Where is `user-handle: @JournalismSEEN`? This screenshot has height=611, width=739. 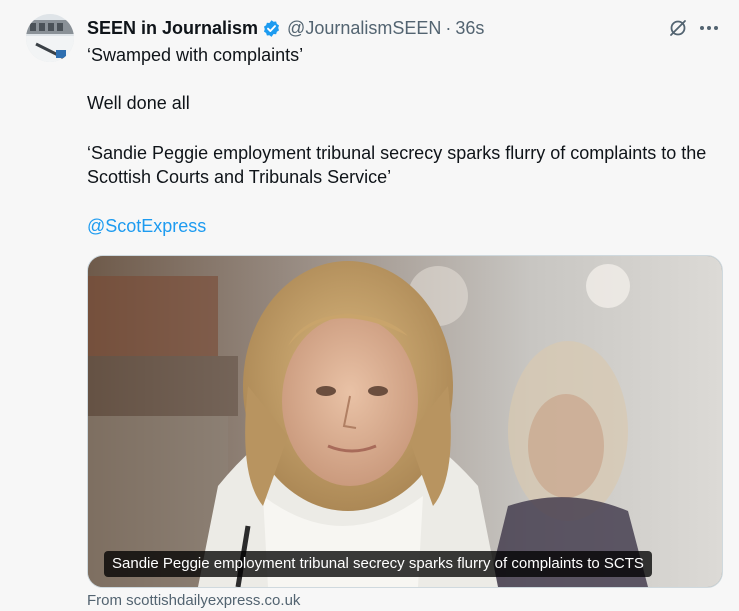
user-handle: @JournalismSEEN is located at coordinates (364, 28).